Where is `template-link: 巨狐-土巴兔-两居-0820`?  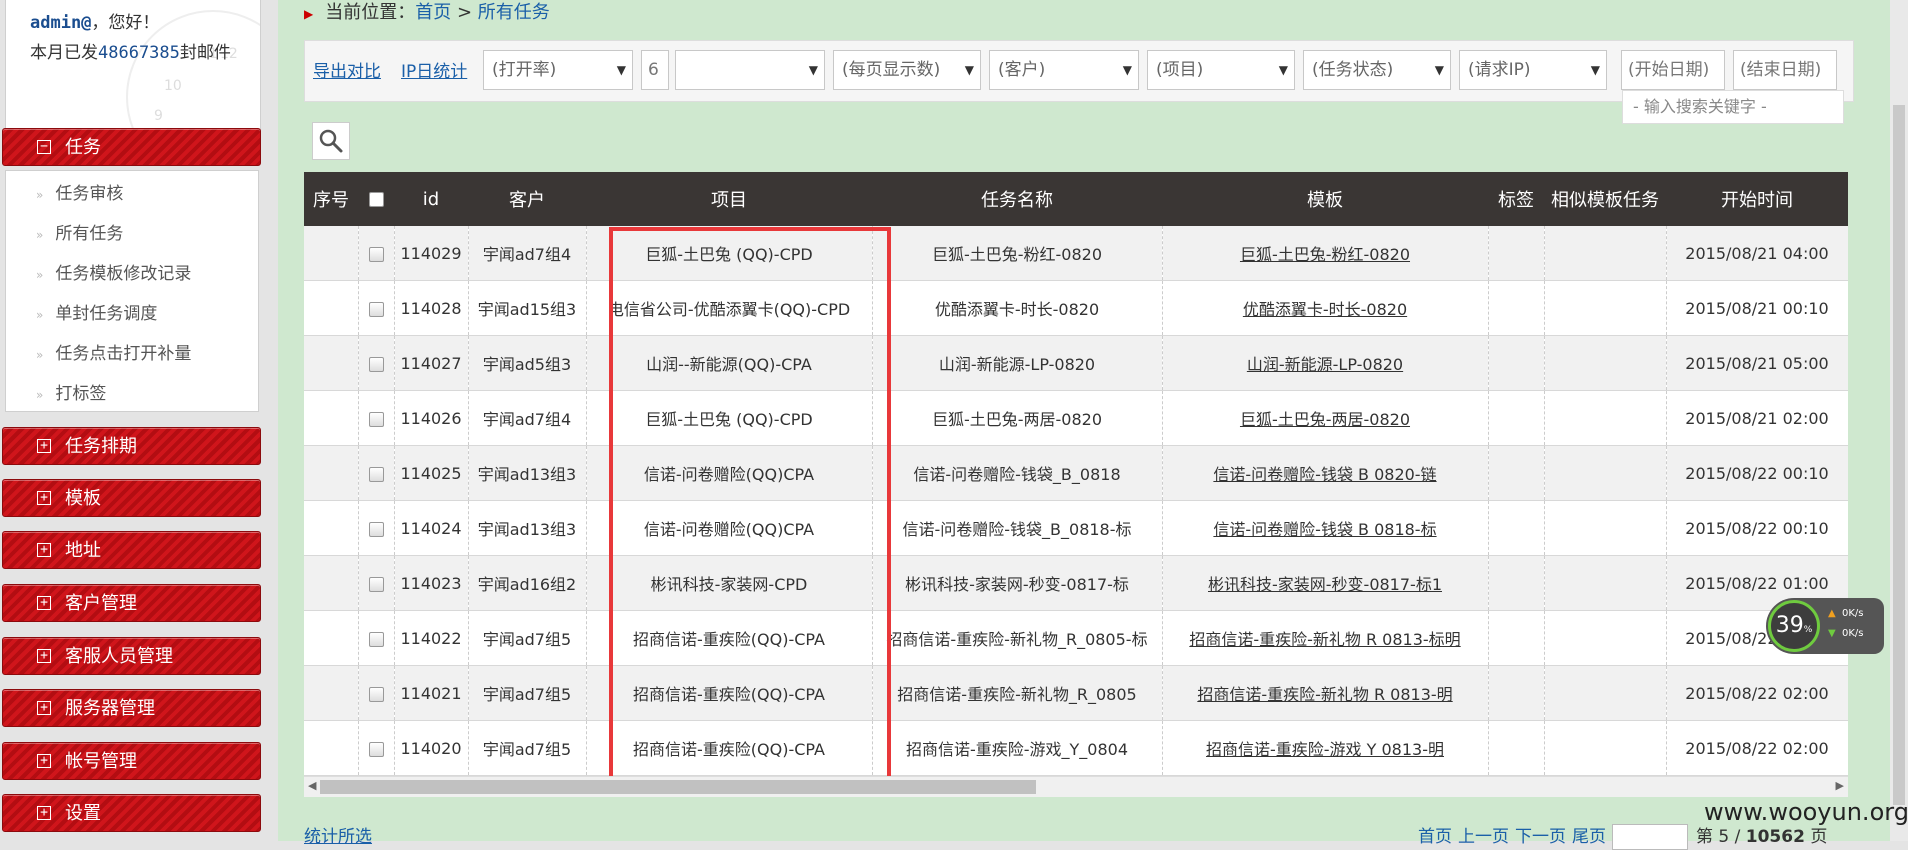 template-link: 巨狐-土巴兔-两居-0820 is located at coordinates (1325, 418).